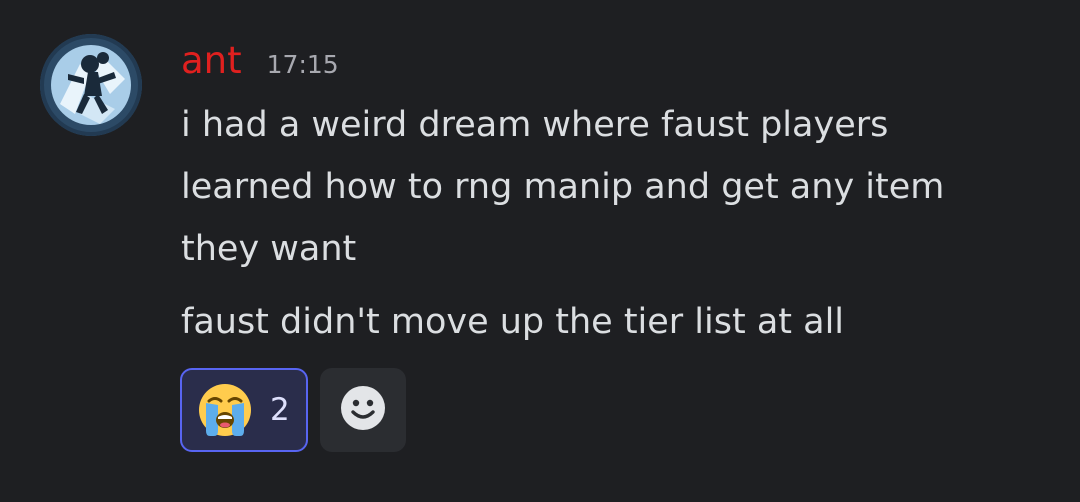  Describe the element at coordinates (535, 125) in the screenshot. I see `message-line: i had a weird dream where faust players` at that location.